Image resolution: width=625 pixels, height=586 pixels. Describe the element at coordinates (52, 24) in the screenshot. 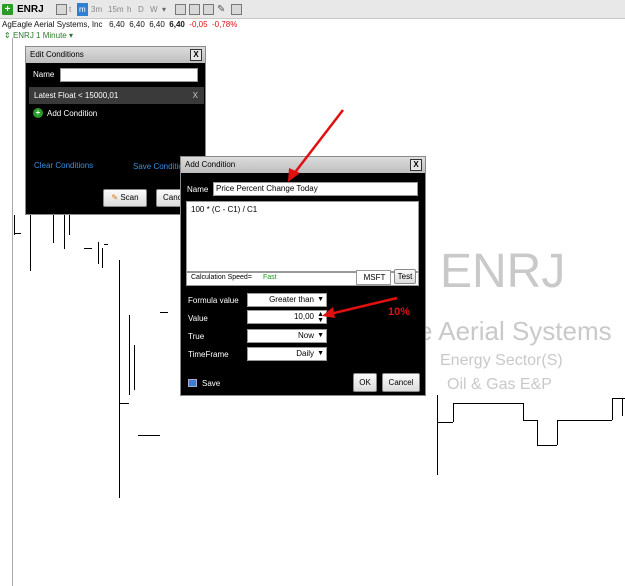

I see `company-name: AgEagle Aerial Systems, Inc` at that location.